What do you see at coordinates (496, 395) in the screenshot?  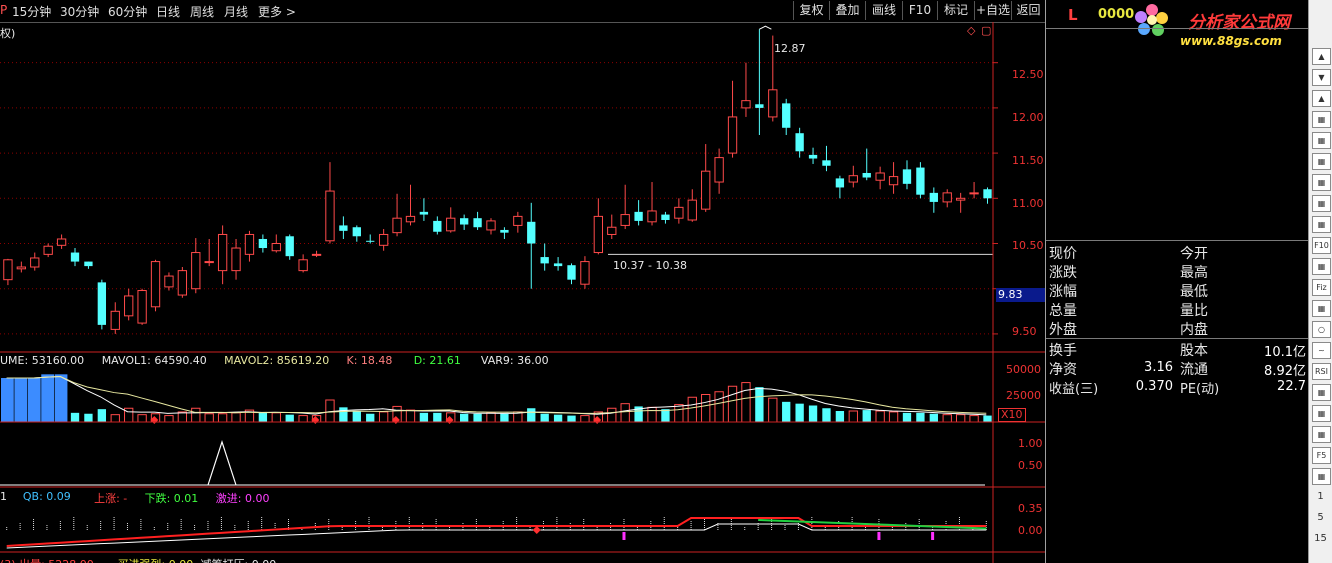 I see `volume-ma2-line` at bounding box center [496, 395].